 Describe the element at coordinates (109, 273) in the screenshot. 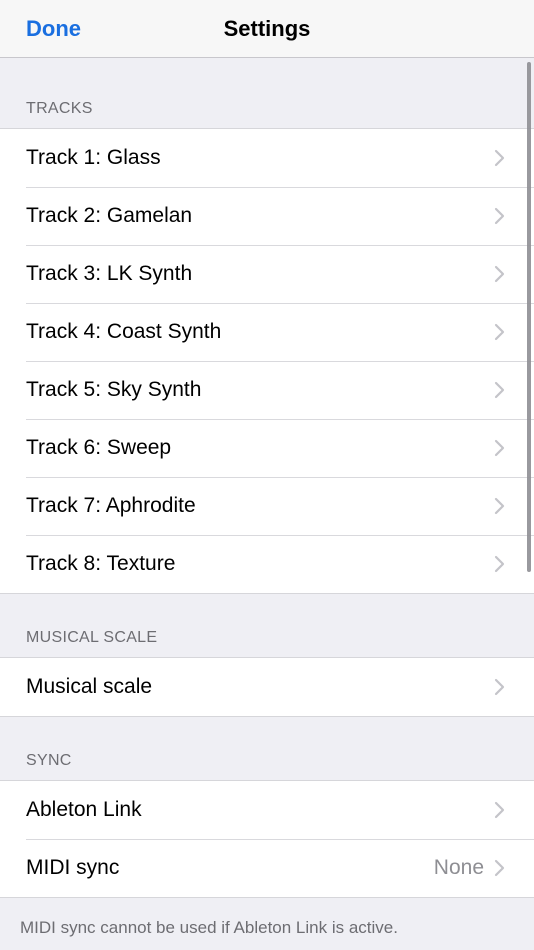

I see `track-label: Track 3: LK Synth` at that location.